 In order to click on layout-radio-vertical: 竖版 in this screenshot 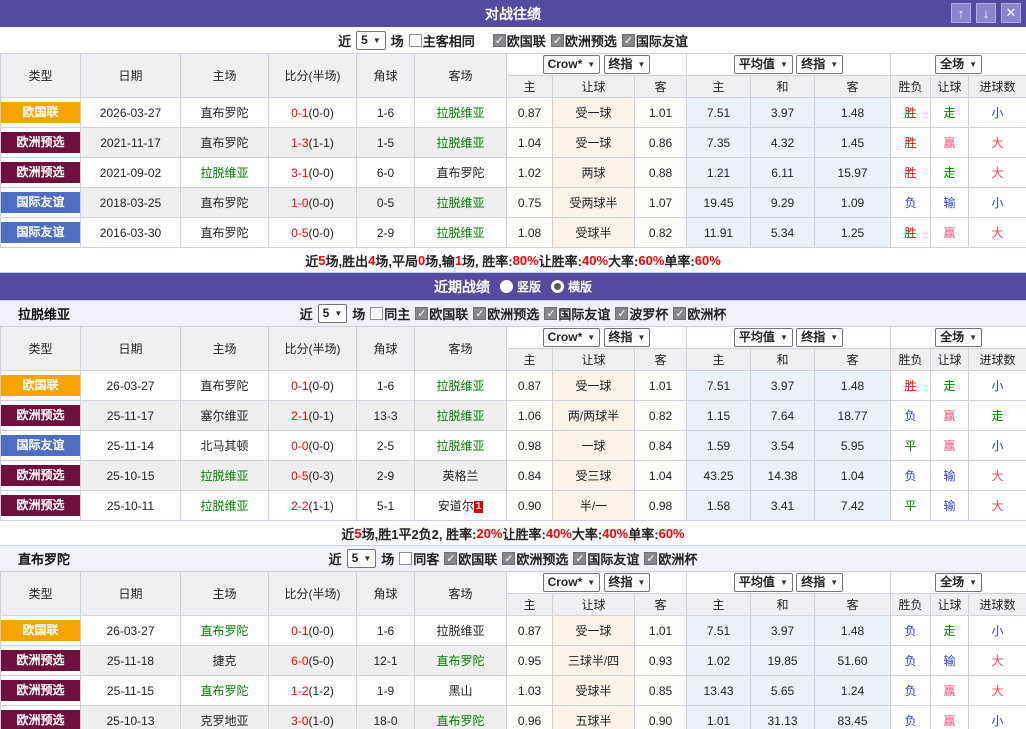, I will do `click(520, 286)`.